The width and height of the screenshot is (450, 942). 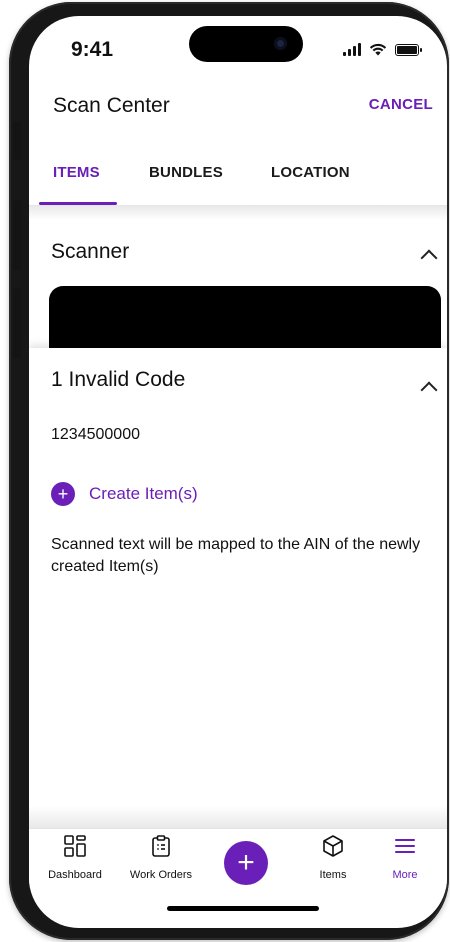 I want to click on camera-icon, so click(x=280, y=43).